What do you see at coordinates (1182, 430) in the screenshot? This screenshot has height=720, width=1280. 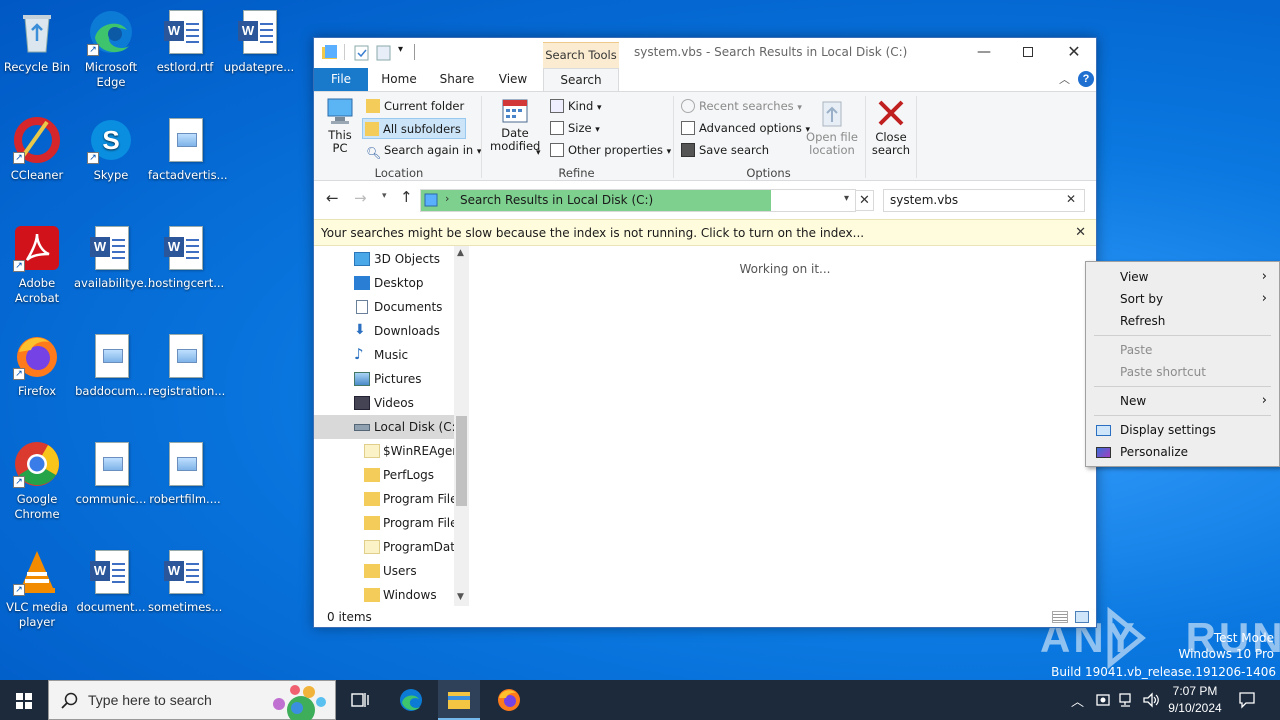 I see `menu-item-display-settings: Display settings` at bounding box center [1182, 430].